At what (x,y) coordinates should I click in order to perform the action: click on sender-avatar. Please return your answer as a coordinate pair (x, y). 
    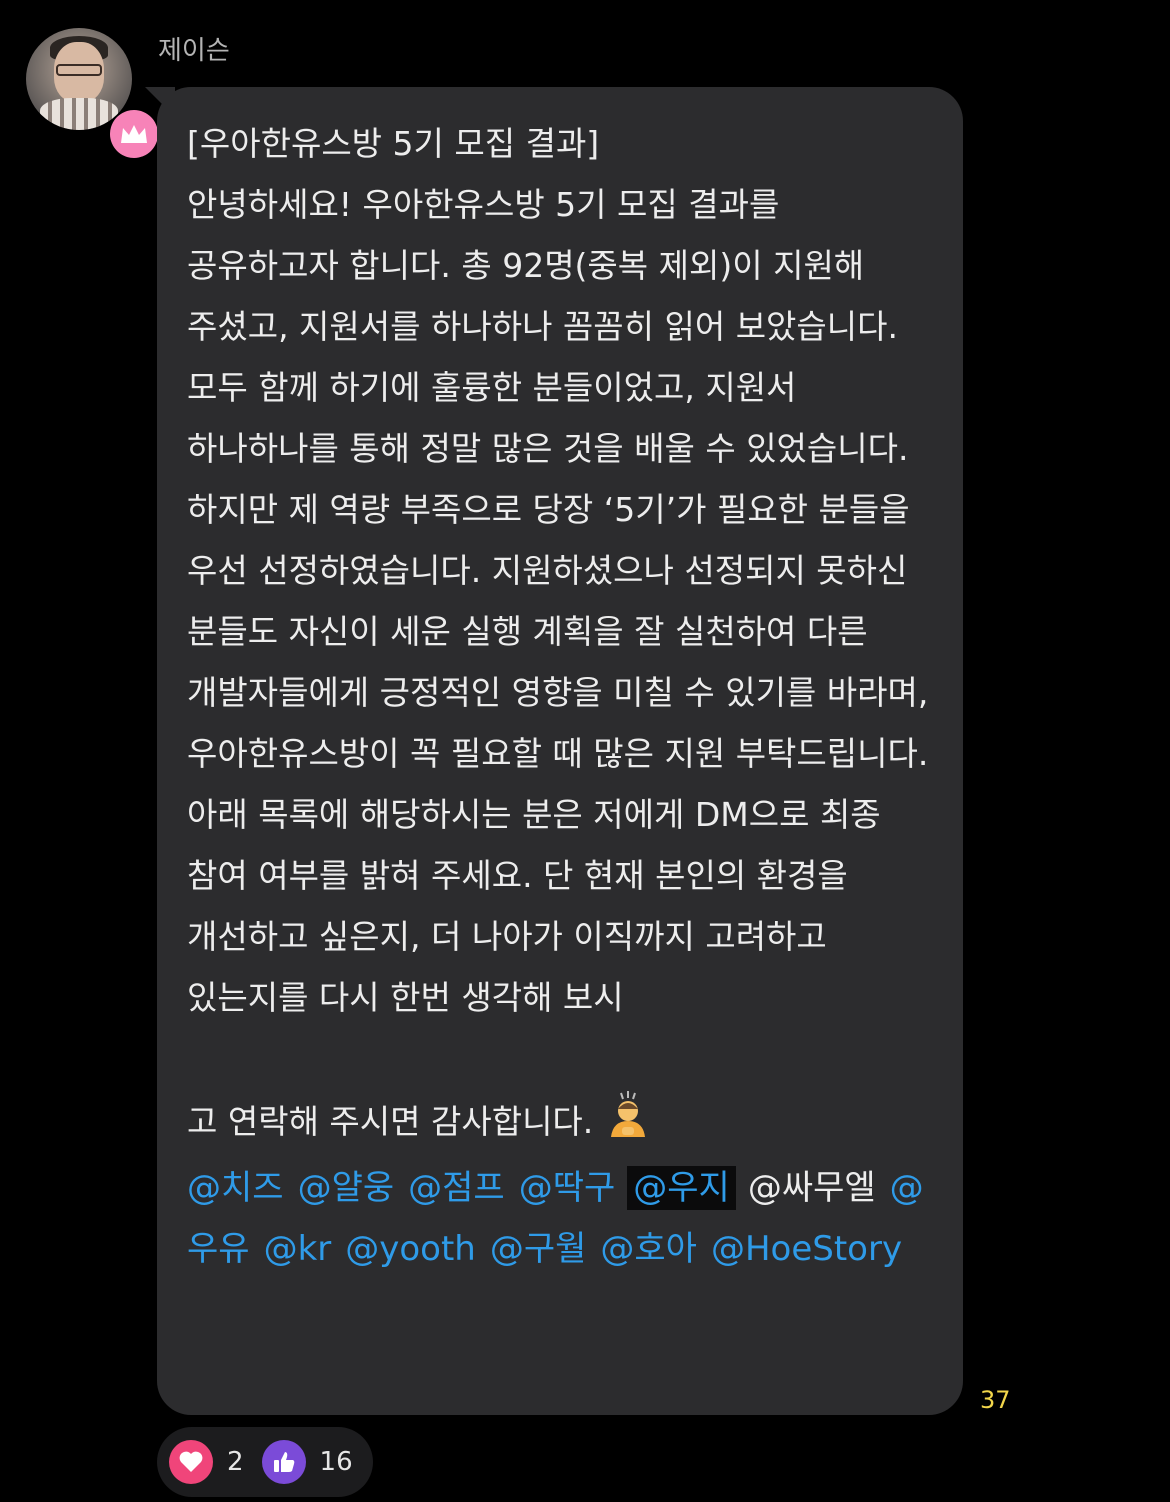
    Looking at the image, I should click on (92, 93).